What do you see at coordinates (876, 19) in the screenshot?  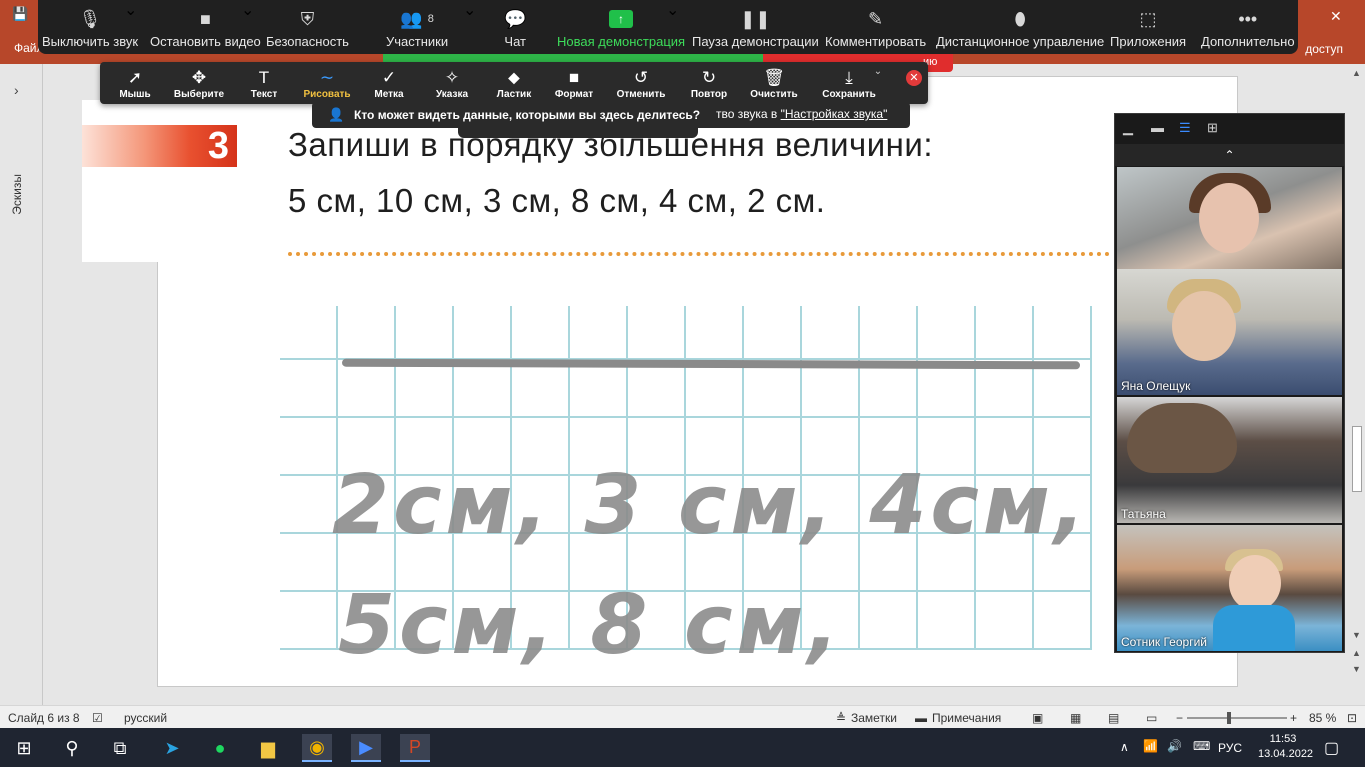 I see `pencil-icon: ✎` at bounding box center [876, 19].